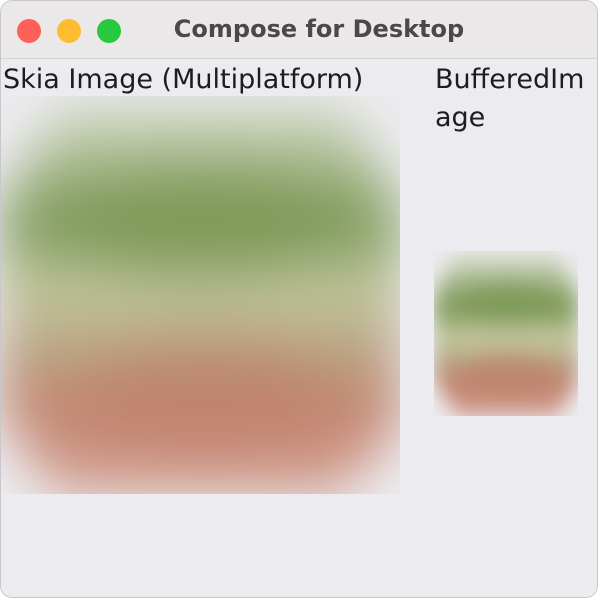 The width and height of the screenshot is (600, 600). I want to click on buffered-image-label: BufferedImage, so click(510, 98).